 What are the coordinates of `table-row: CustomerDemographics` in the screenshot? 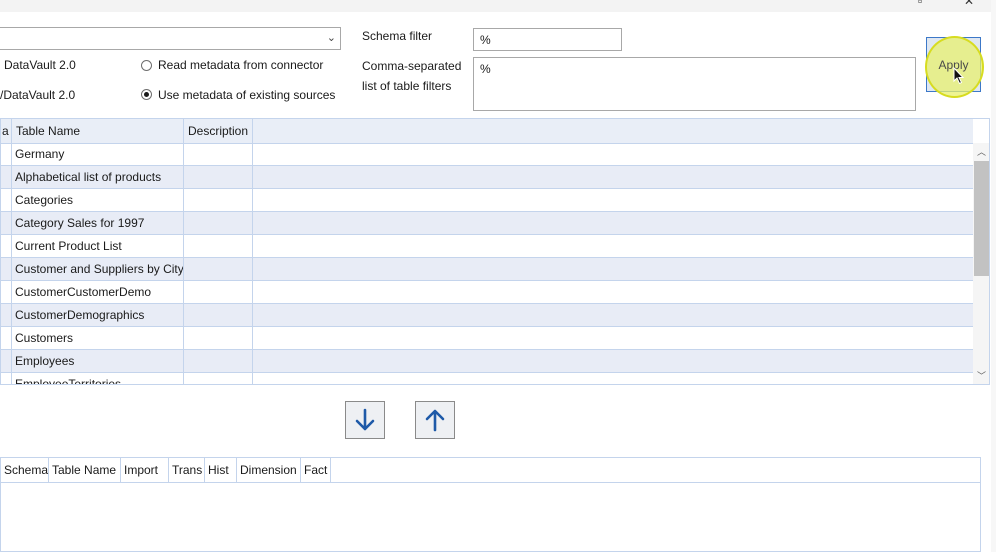 It's located at (487, 315).